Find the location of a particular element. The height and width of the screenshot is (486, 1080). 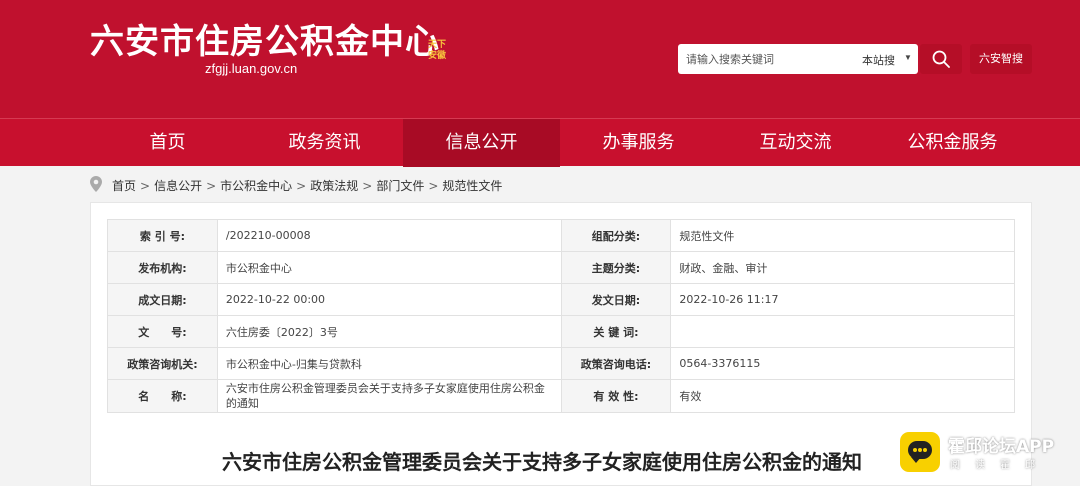

breadcrumb-policy: 政策法规 is located at coordinates (334, 186).